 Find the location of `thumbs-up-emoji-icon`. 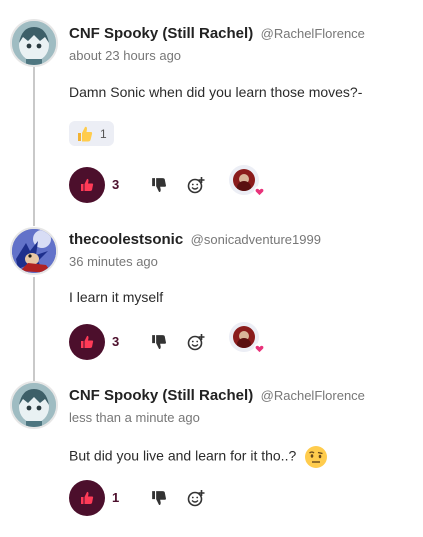

thumbs-up-emoji-icon is located at coordinates (85, 133).